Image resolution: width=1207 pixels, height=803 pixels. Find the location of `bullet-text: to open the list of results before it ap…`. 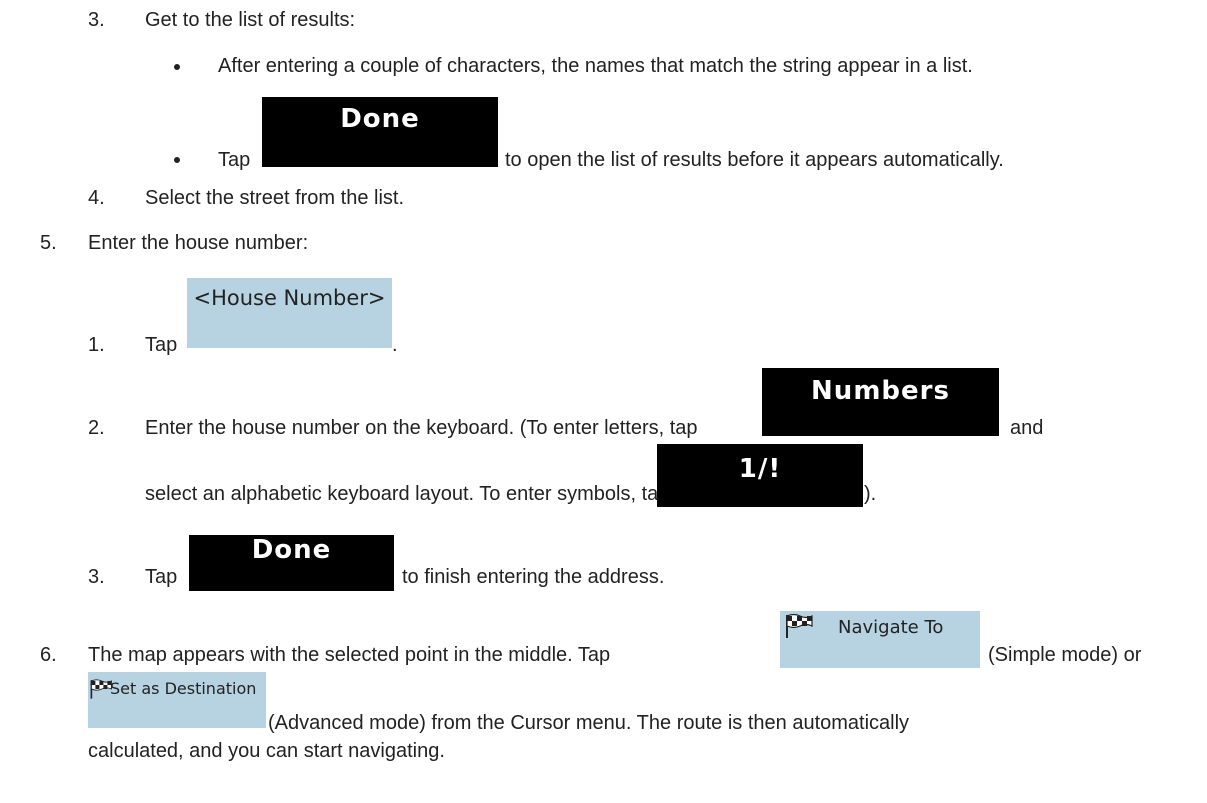

bullet-text: to open the list of results before it ap… is located at coordinates (754, 160).